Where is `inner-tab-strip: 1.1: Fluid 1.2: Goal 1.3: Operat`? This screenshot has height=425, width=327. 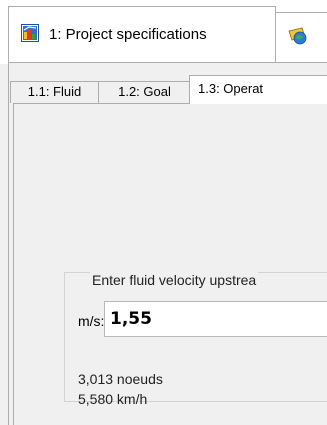 inner-tab-strip: 1.1: Fluid 1.2: Goal 1.3: Operat is located at coordinates (168, 89).